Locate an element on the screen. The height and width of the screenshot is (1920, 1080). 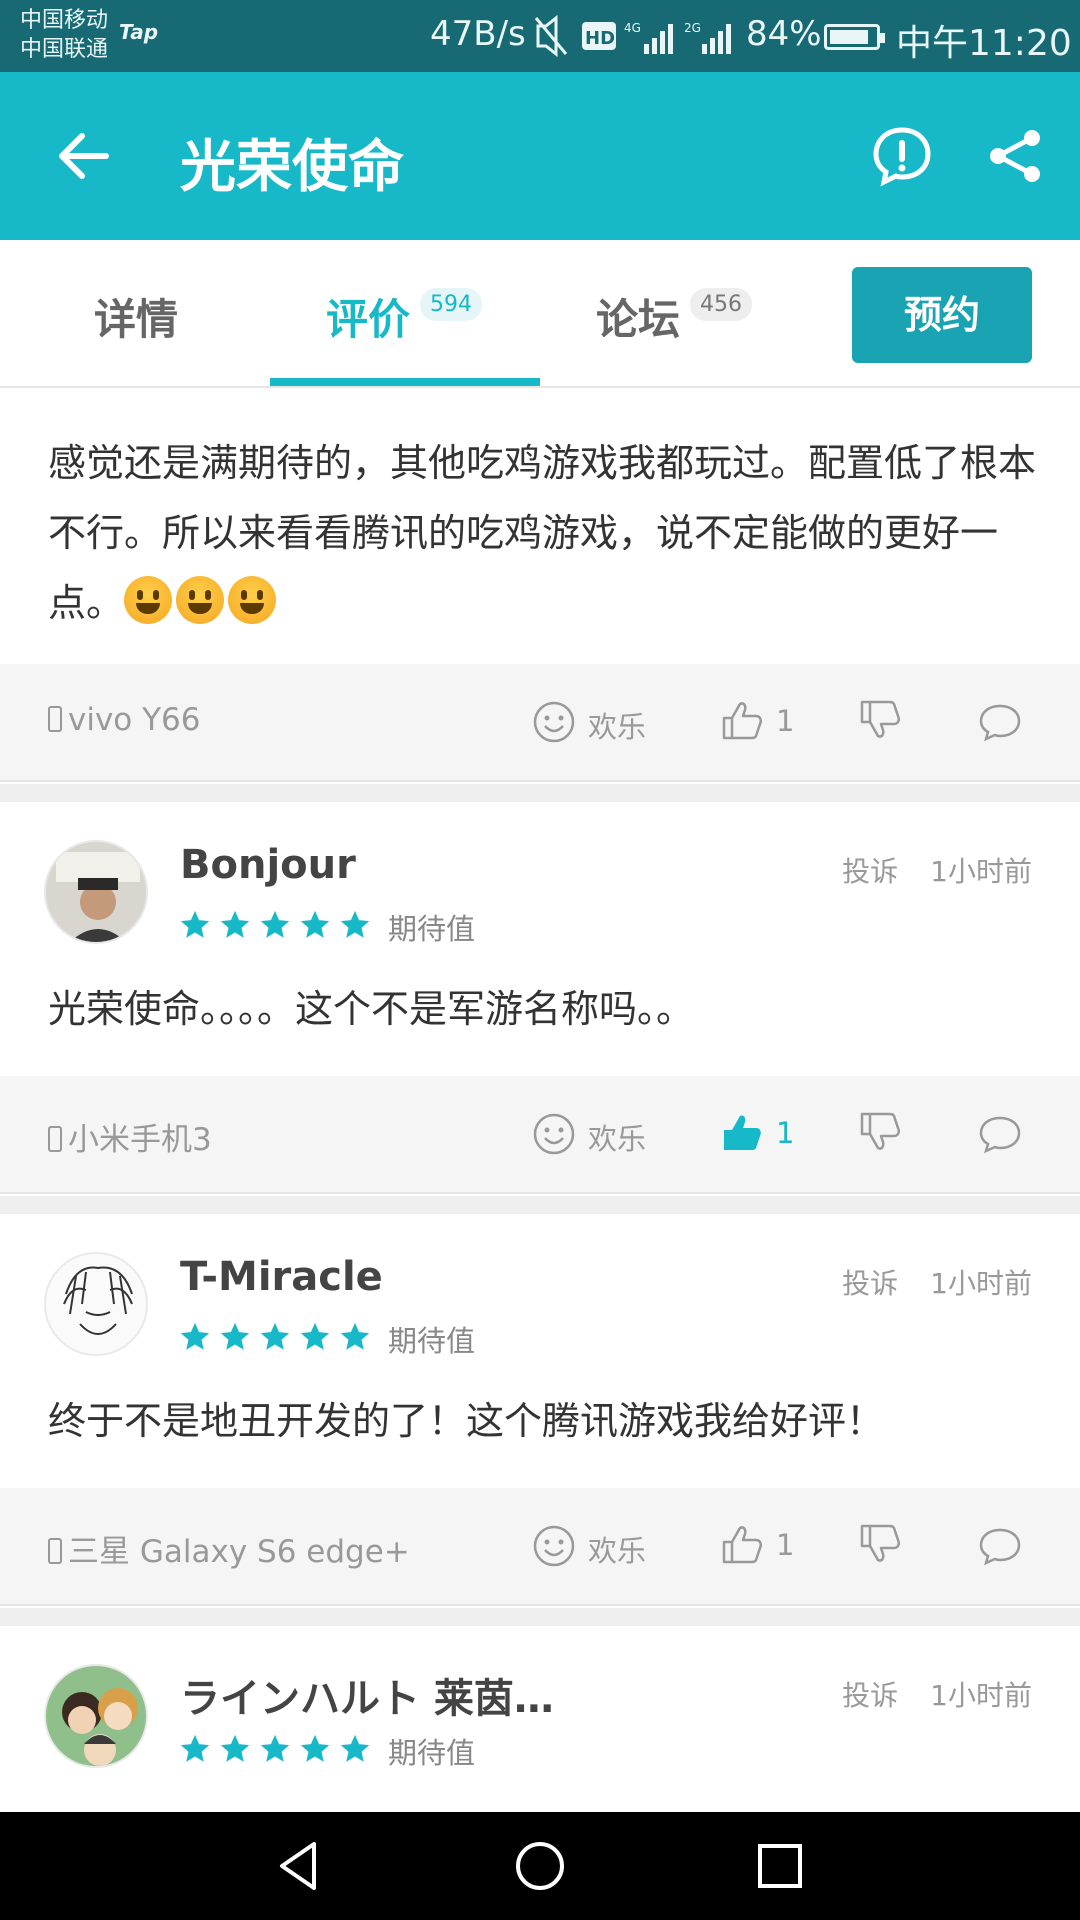
navigation-bar is located at coordinates (540, 1866).